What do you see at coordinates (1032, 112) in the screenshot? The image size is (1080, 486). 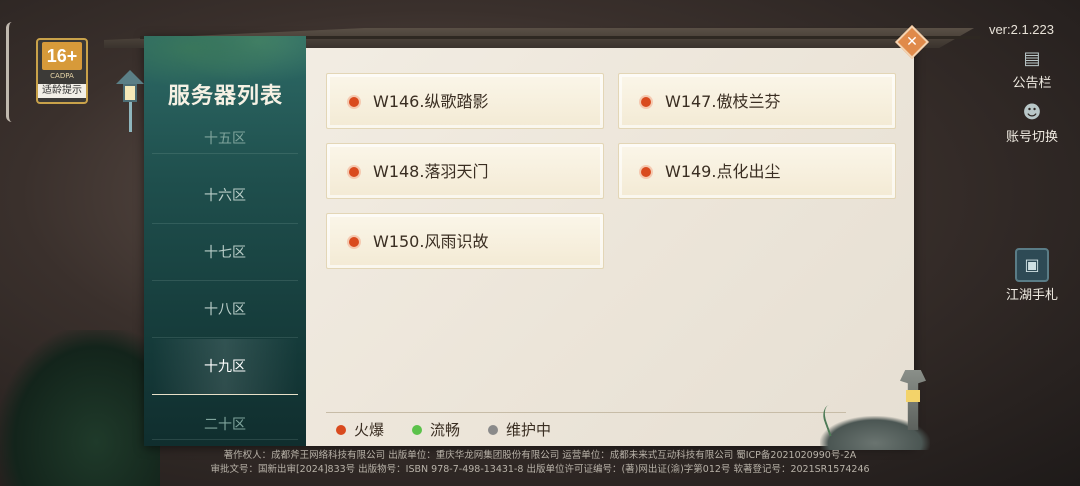 I see `user-switch-icon: ☻` at bounding box center [1032, 112].